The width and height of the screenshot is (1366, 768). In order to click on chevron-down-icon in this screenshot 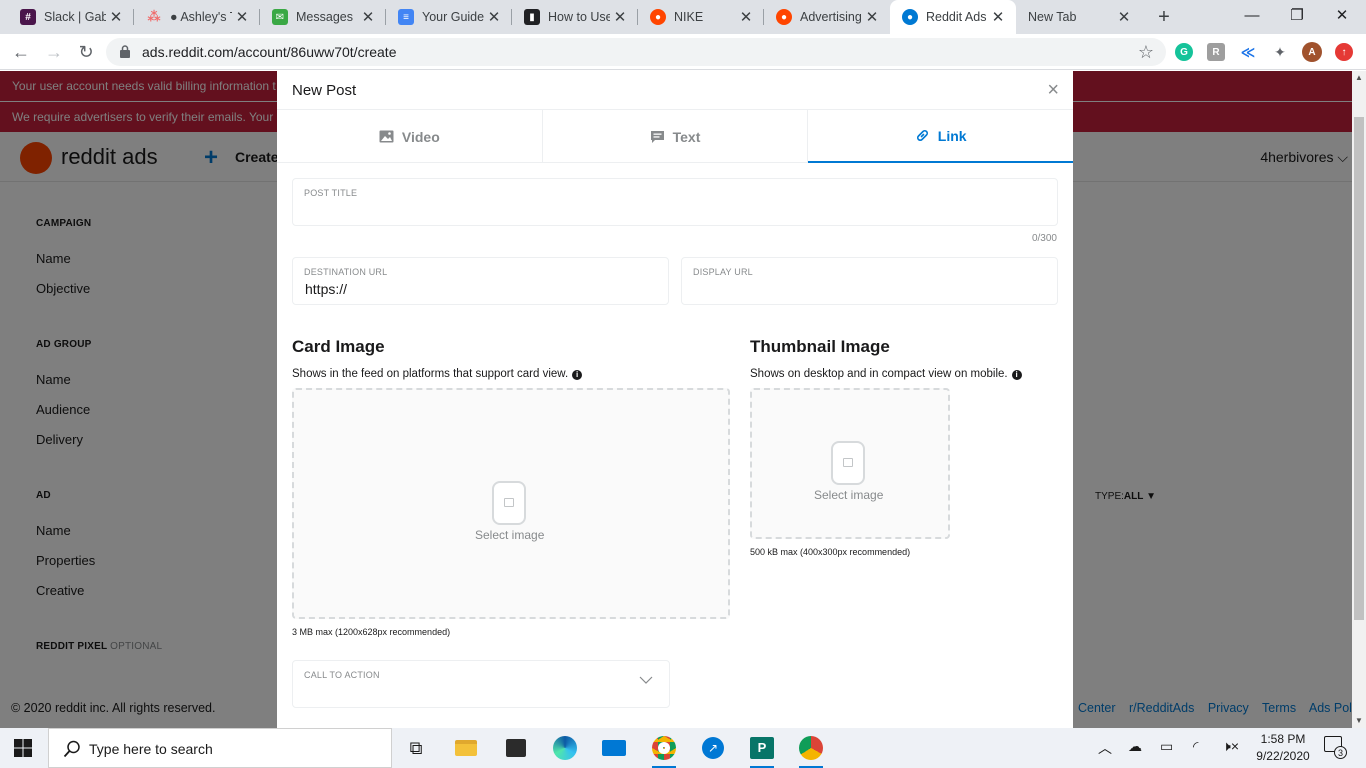, I will do `click(646, 680)`.